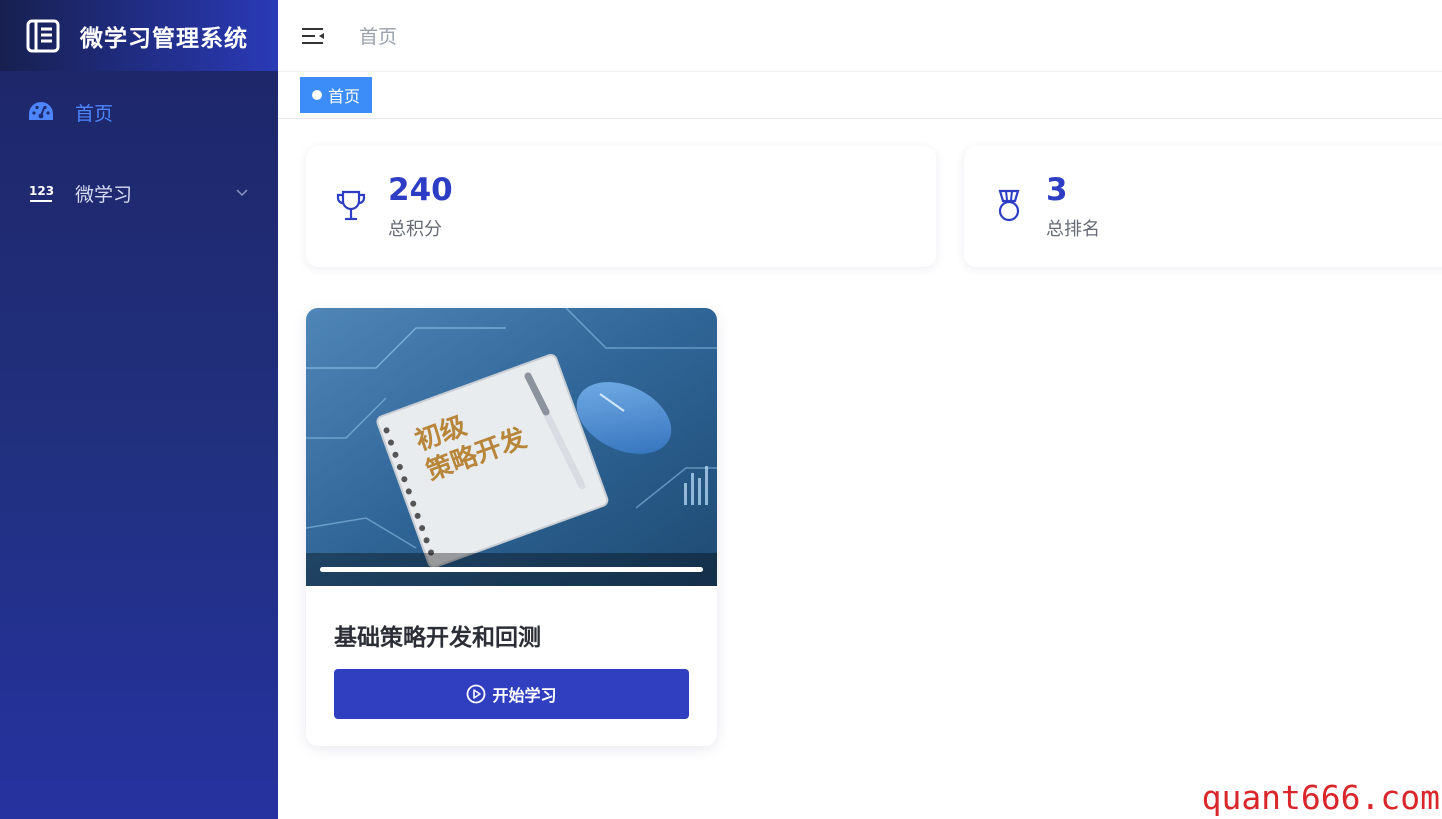 This screenshot has width=1442, height=819. What do you see at coordinates (415, 229) in the screenshot?
I see `stat-label: 总积分` at bounding box center [415, 229].